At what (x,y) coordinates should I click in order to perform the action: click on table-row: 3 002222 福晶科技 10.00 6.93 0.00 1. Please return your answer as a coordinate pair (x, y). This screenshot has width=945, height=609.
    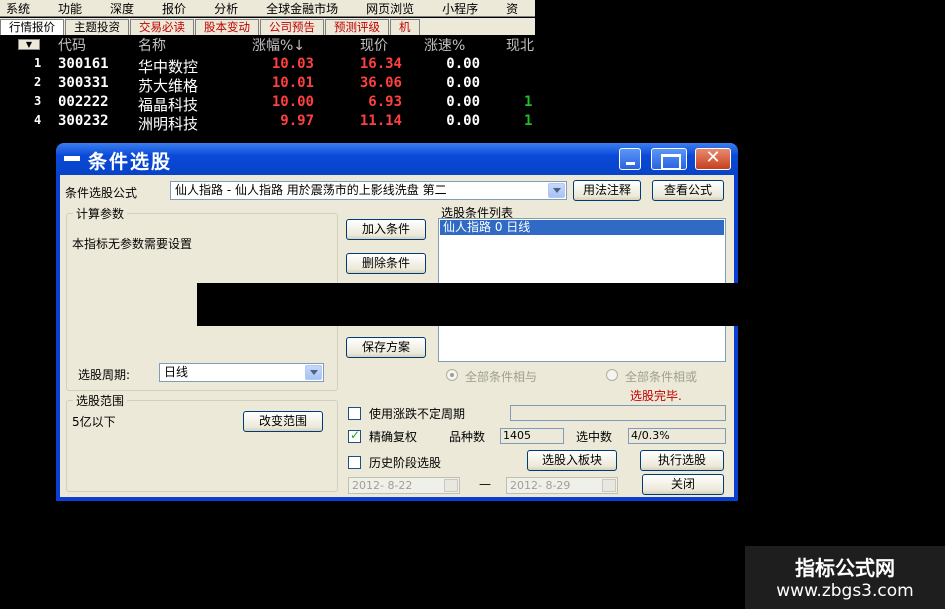
    Looking at the image, I should click on (267, 104).